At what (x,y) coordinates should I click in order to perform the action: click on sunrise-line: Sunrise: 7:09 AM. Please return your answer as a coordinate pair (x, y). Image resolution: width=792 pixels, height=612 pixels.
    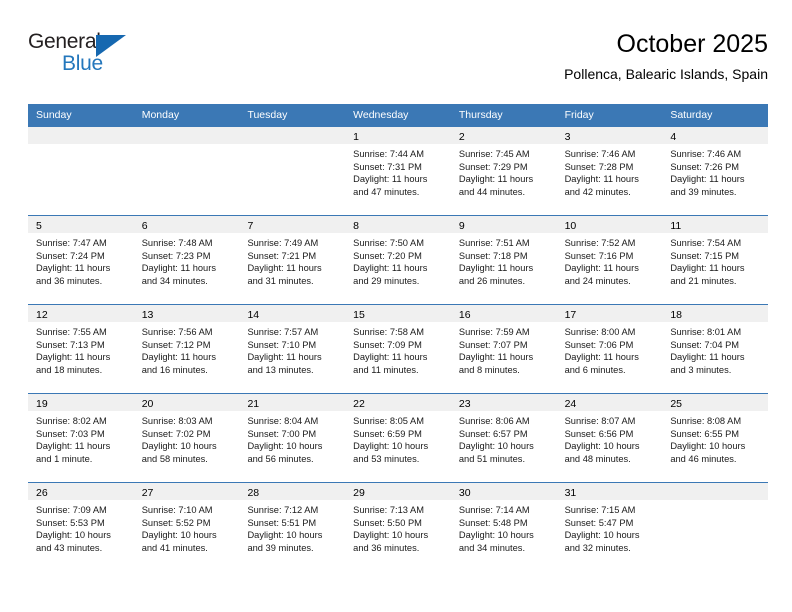
    Looking at the image, I should click on (71, 510).